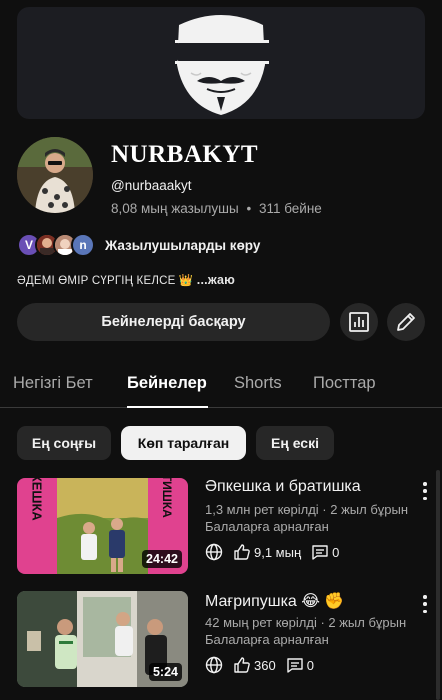 The height and width of the screenshot is (700, 442). What do you see at coordinates (102, 639) in the screenshot?
I see `video-thumbnail: 5:24` at bounding box center [102, 639].